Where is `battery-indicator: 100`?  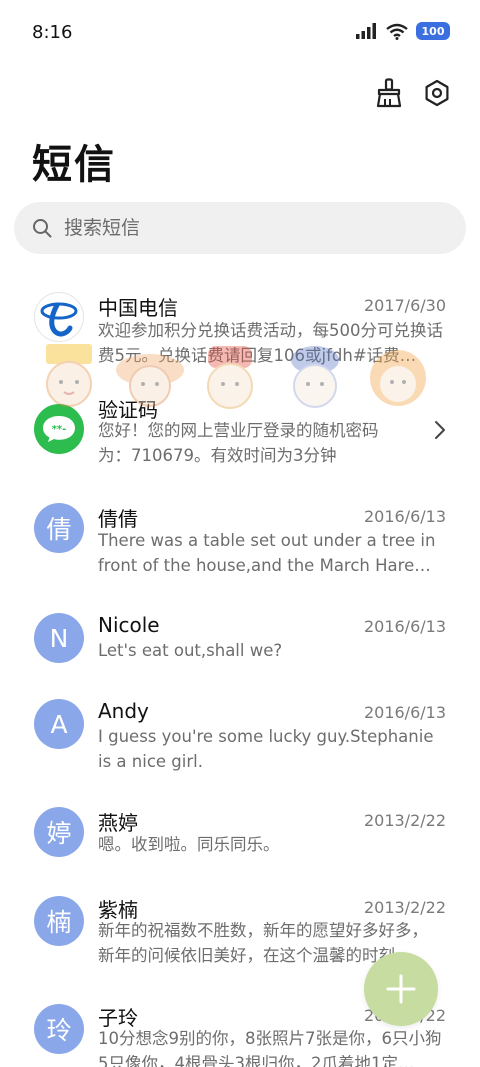
battery-indicator: 100 is located at coordinates (433, 31).